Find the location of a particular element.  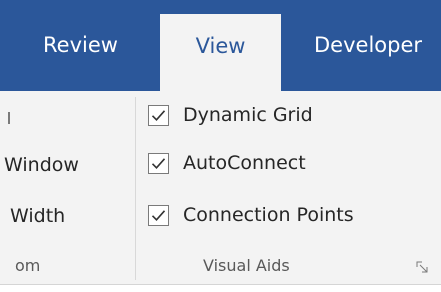

tab-review: Review is located at coordinates (80, 45).